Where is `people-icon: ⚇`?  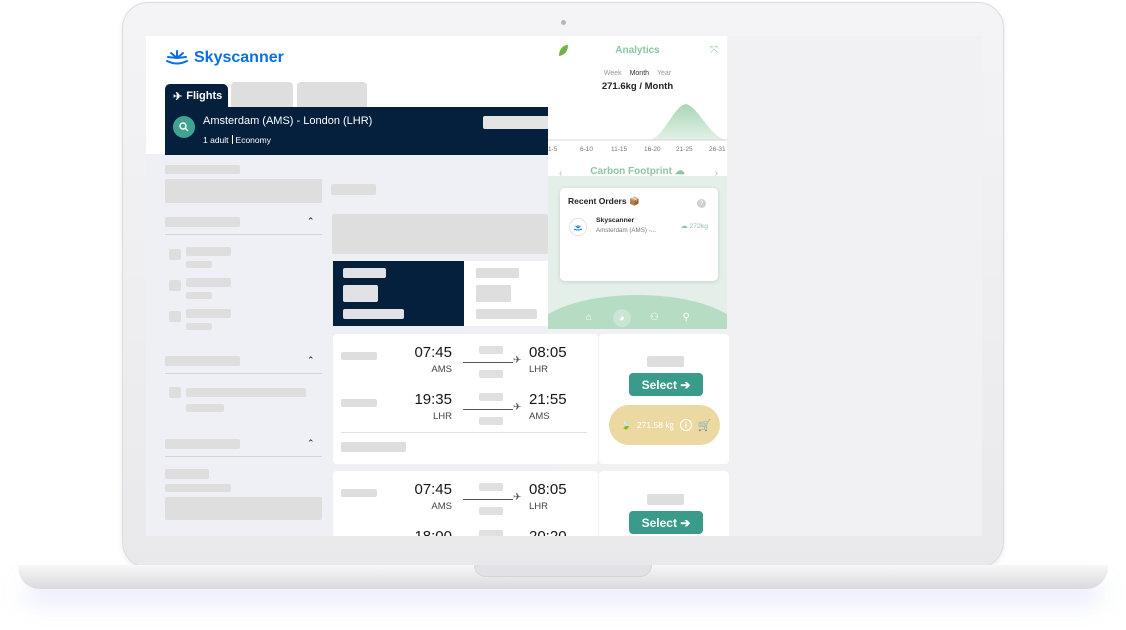 people-icon: ⚇ is located at coordinates (654, 317).